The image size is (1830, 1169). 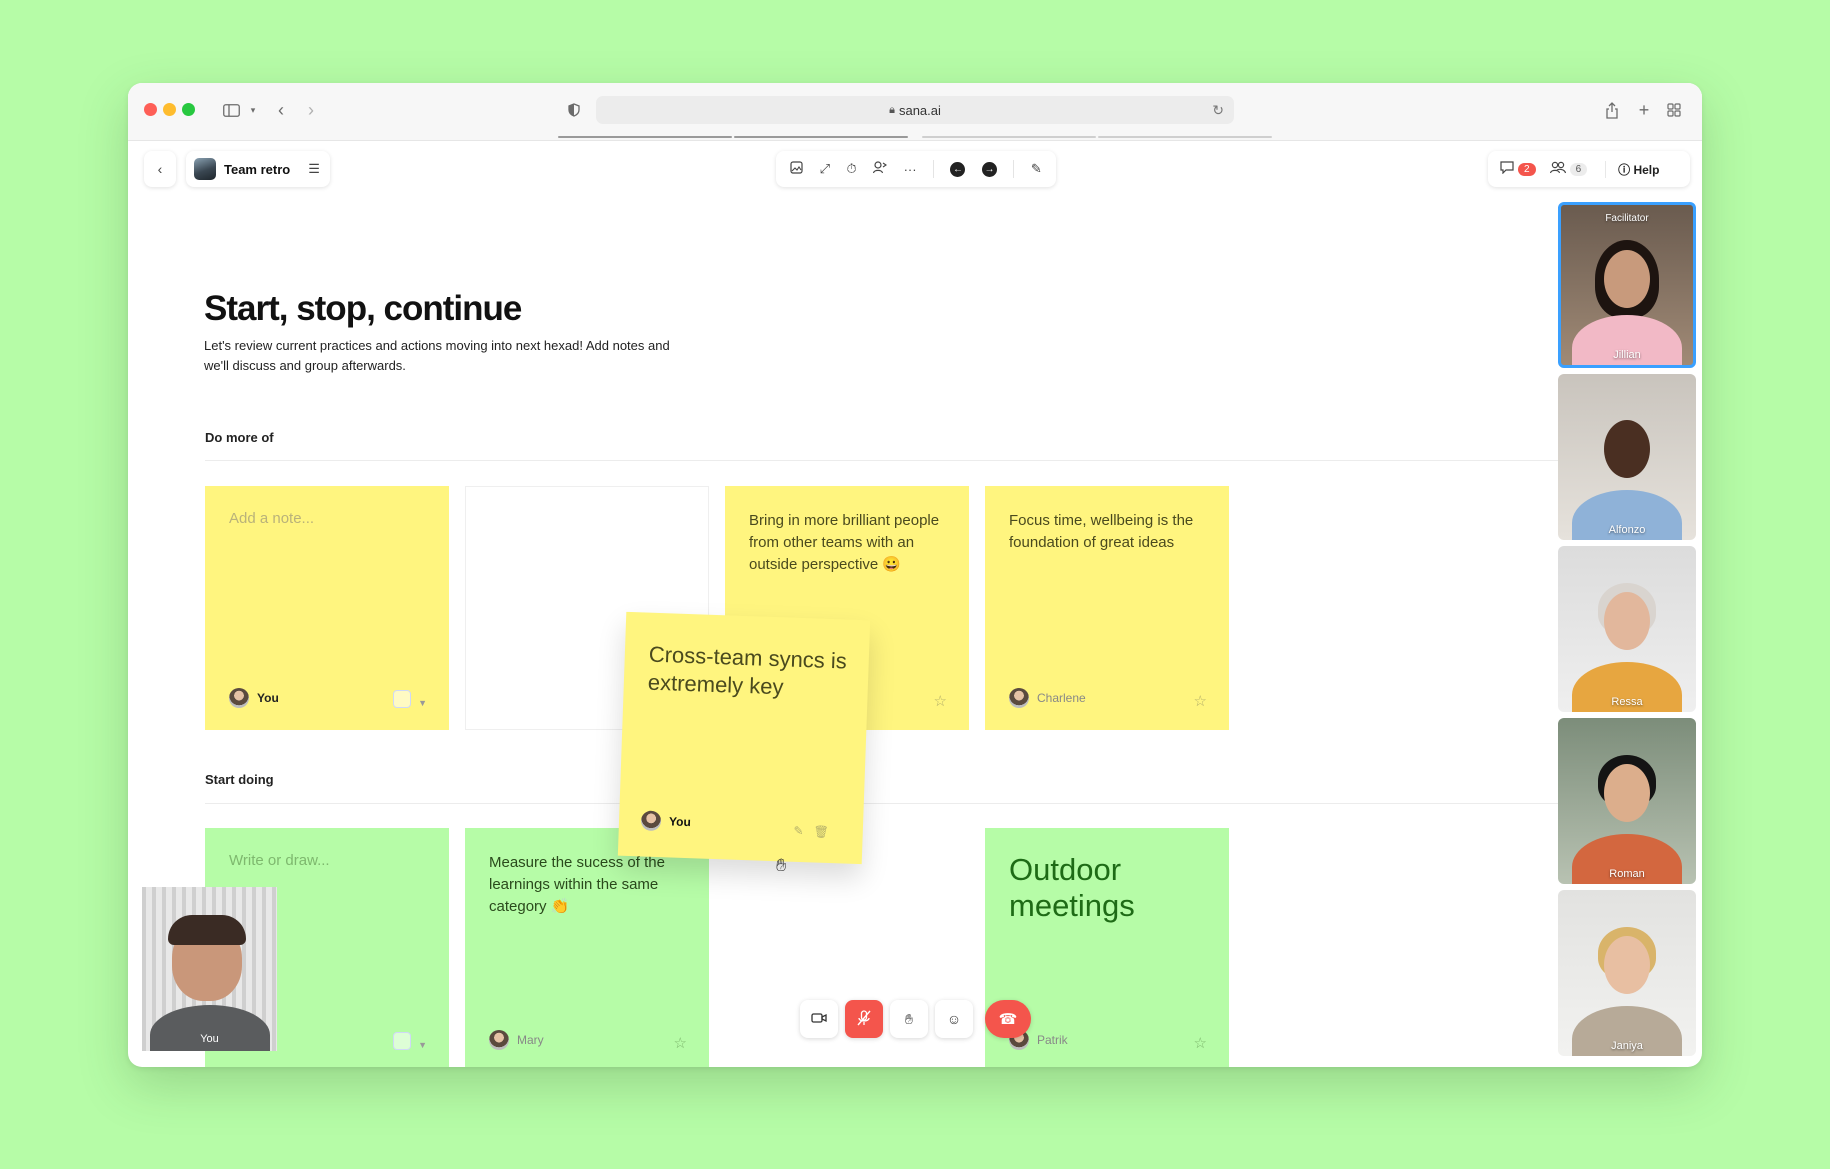 I want to click on mute-button, so click(x=864, y=1019).